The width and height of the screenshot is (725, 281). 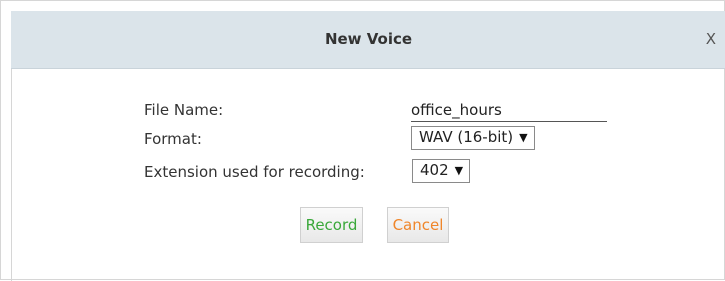 What do you see at coordinates (418, 225) in the screenshot?
I see `cancel-button: Cancel` at bounding box center [418, 225].